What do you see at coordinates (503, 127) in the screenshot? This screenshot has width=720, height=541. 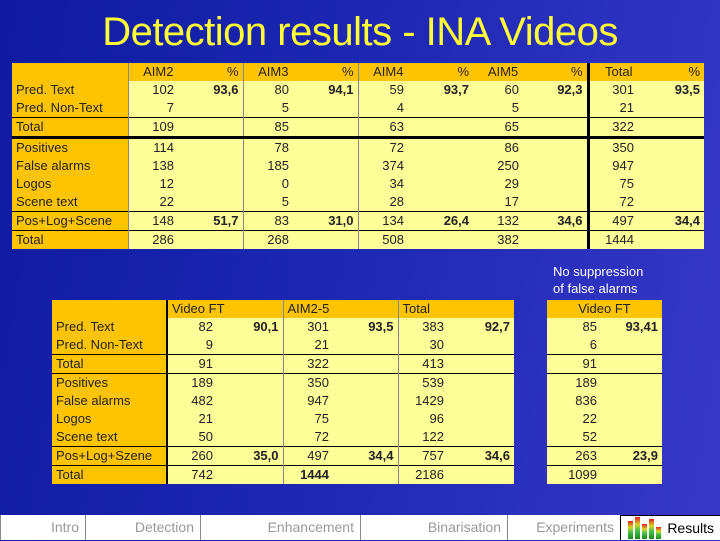 I see `value-cell: 65` at bounding box center [503, 127].